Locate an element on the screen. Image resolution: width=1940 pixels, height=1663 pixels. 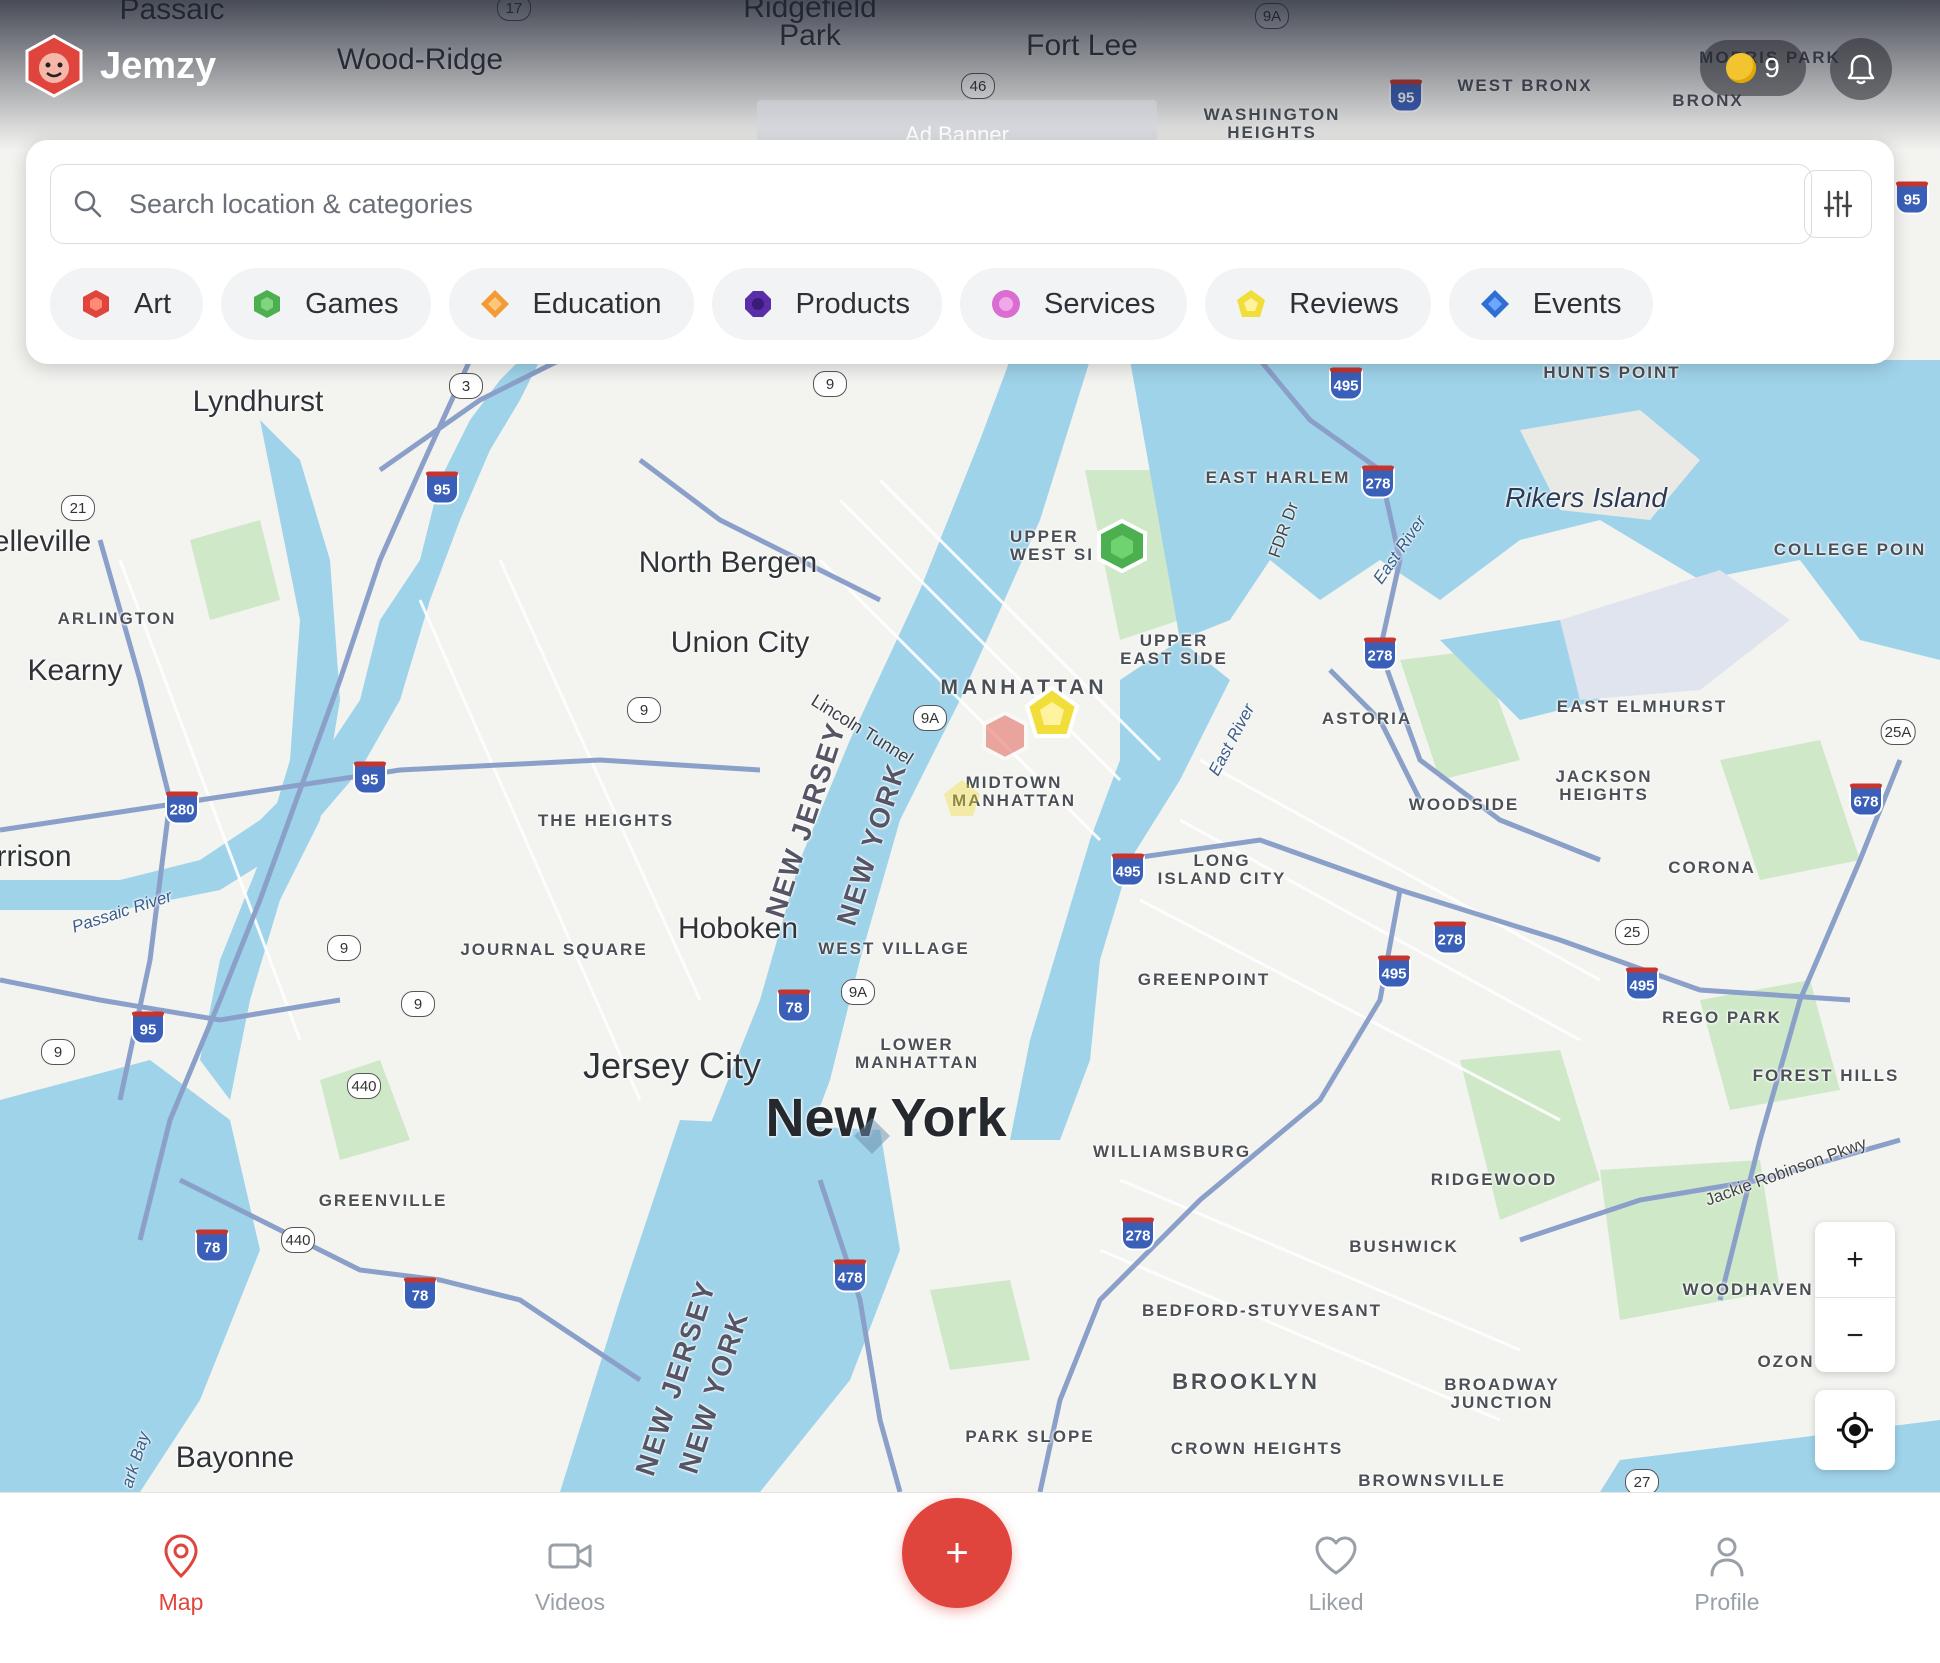
nav-videos-label: Videos is located at coordinates (570, 1602).